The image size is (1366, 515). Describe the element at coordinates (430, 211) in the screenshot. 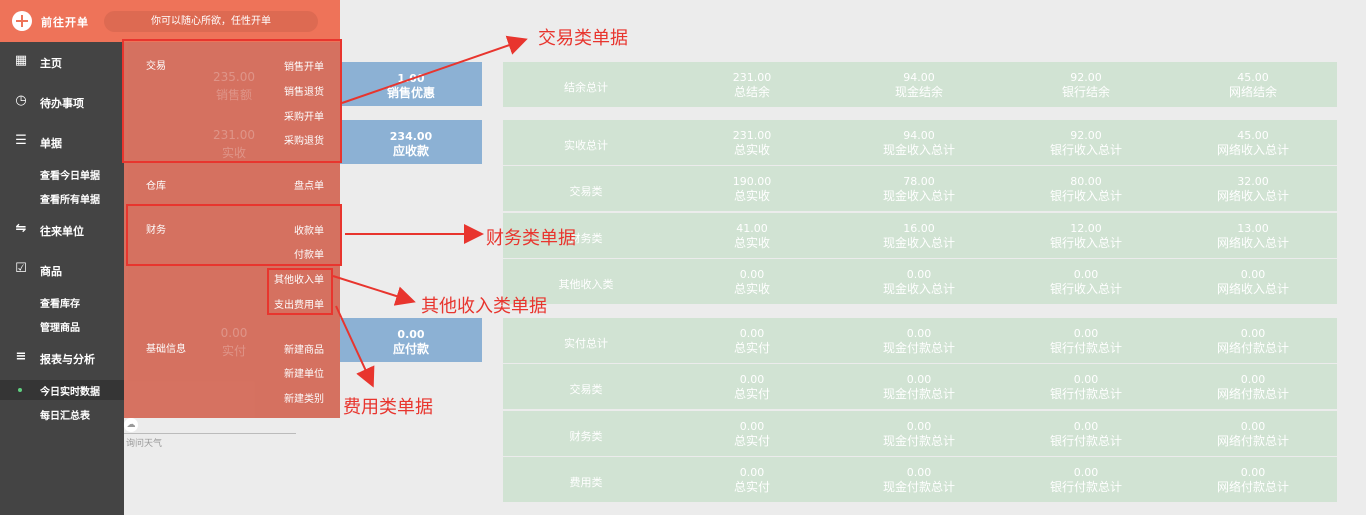

I see `annotation-arrows` at that location.